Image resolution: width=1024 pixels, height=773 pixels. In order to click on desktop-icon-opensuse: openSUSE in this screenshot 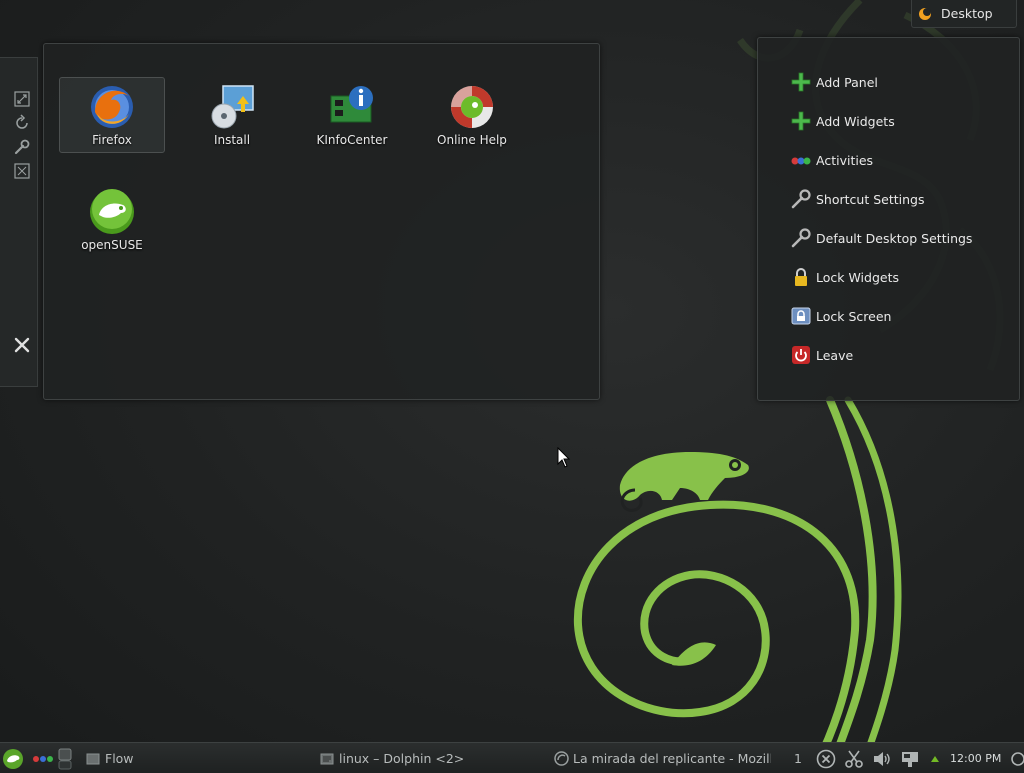, I will do `click(112, 220)`.